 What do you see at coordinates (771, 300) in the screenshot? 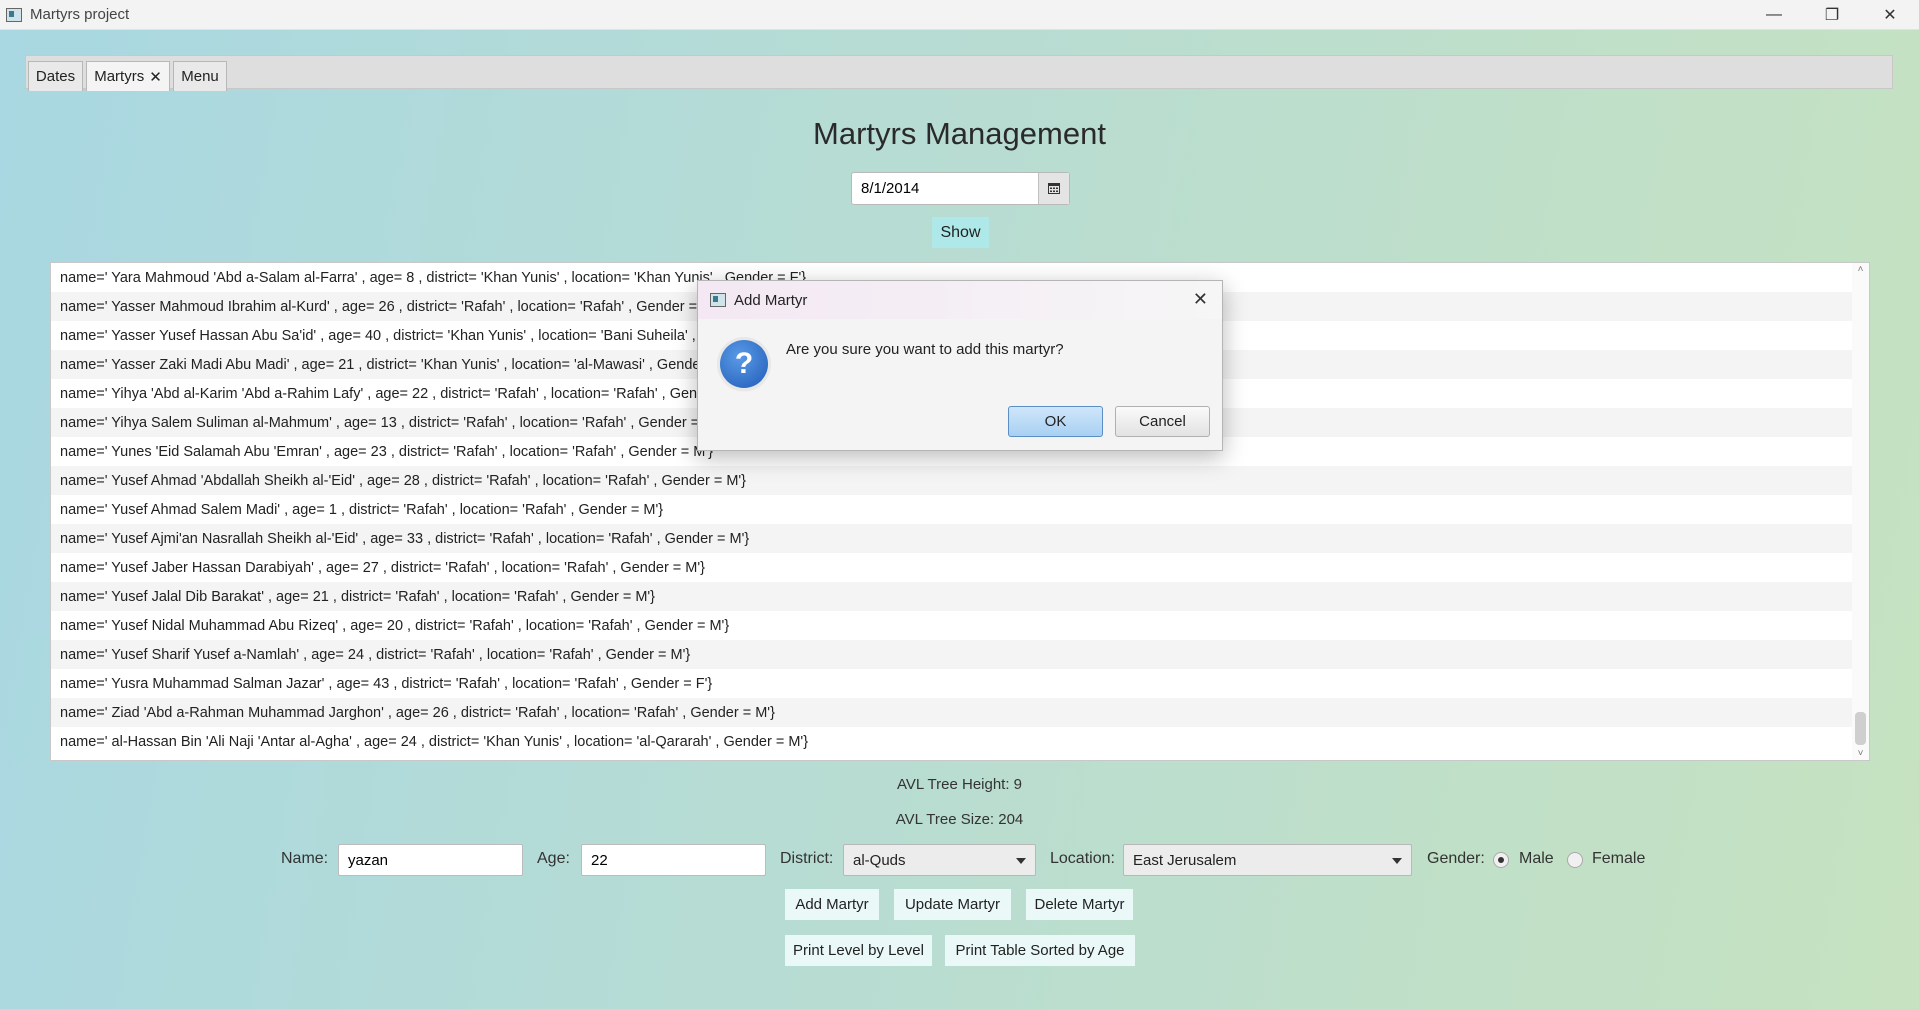
I see `dialog-title: Add Martyr` at bounding box center [771, 300].